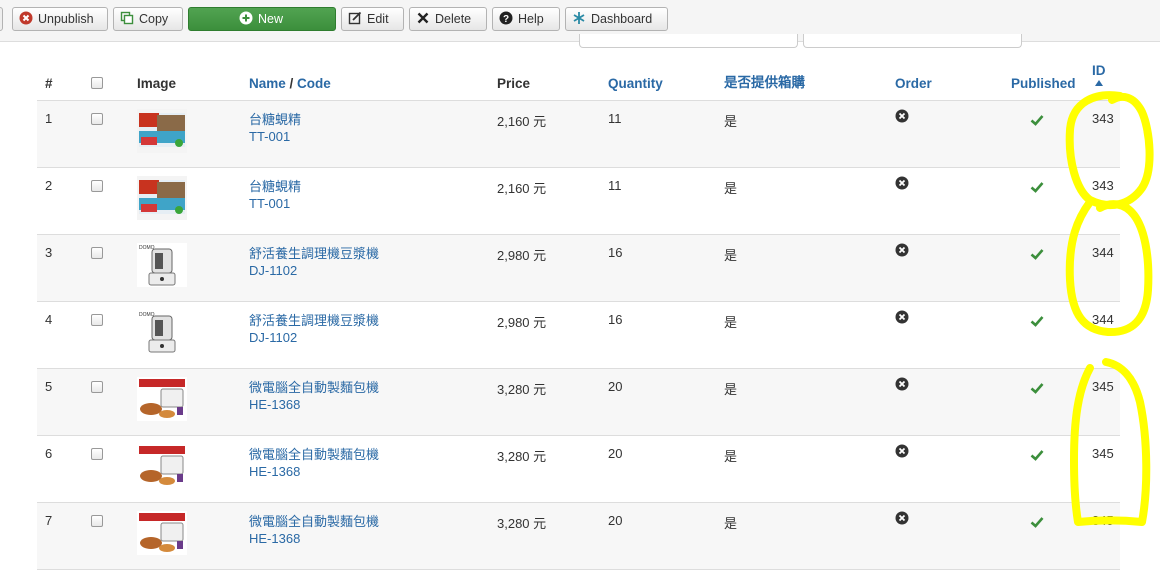  Describe the element at coordinates (579, 18) in the screenshot. I see `dashboard-icon` at that location.